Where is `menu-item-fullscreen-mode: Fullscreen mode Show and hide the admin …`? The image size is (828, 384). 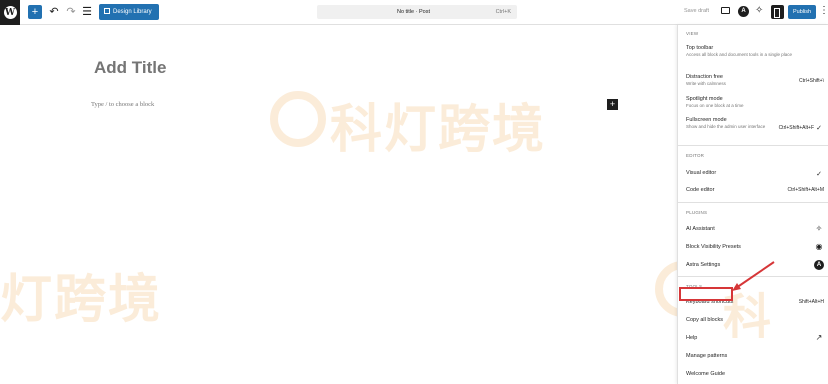
menu-item-fullscreen-mode: Fullscreen mode Show and hide the admin … is located at coordinates (755, 124).